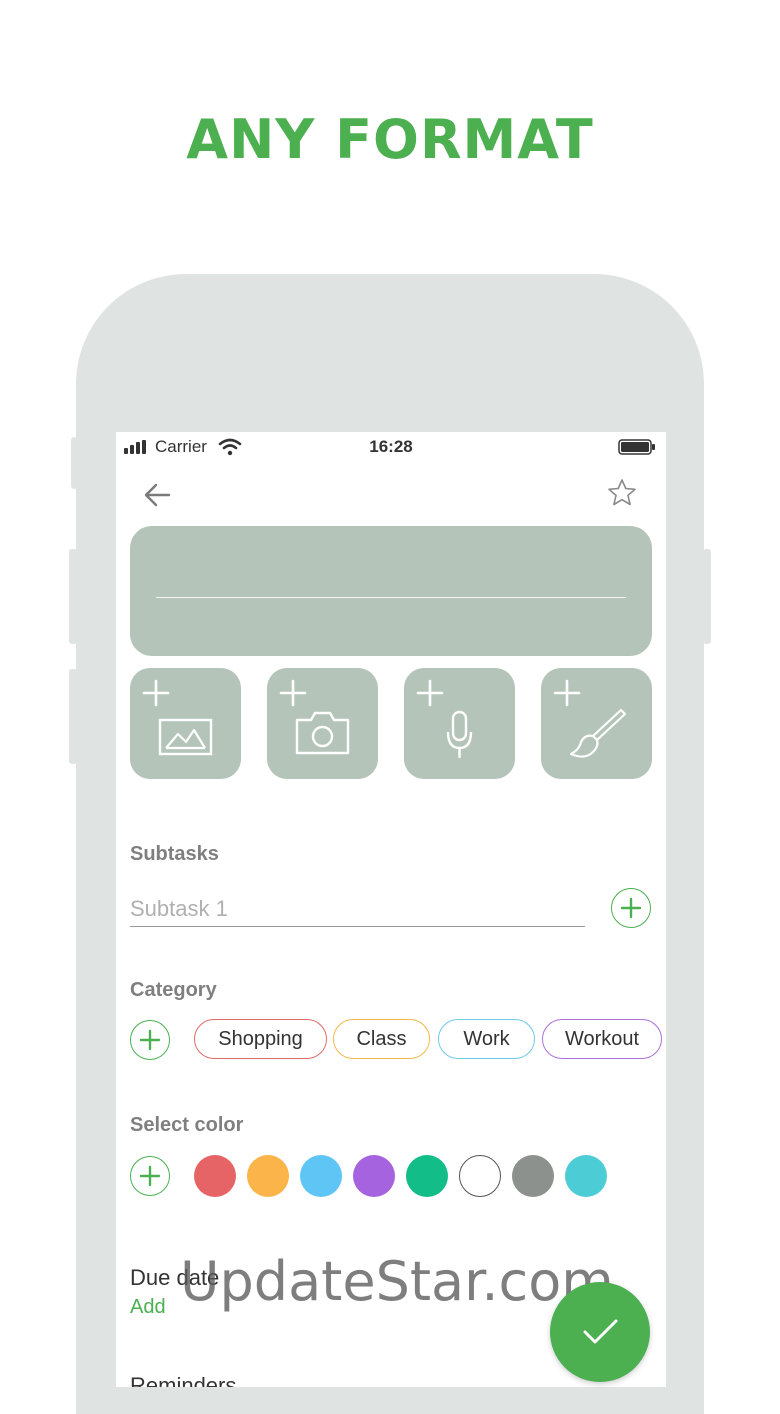 The image size is (780, 1414). I want to click on checkmark-icon, so click(600, 1331).